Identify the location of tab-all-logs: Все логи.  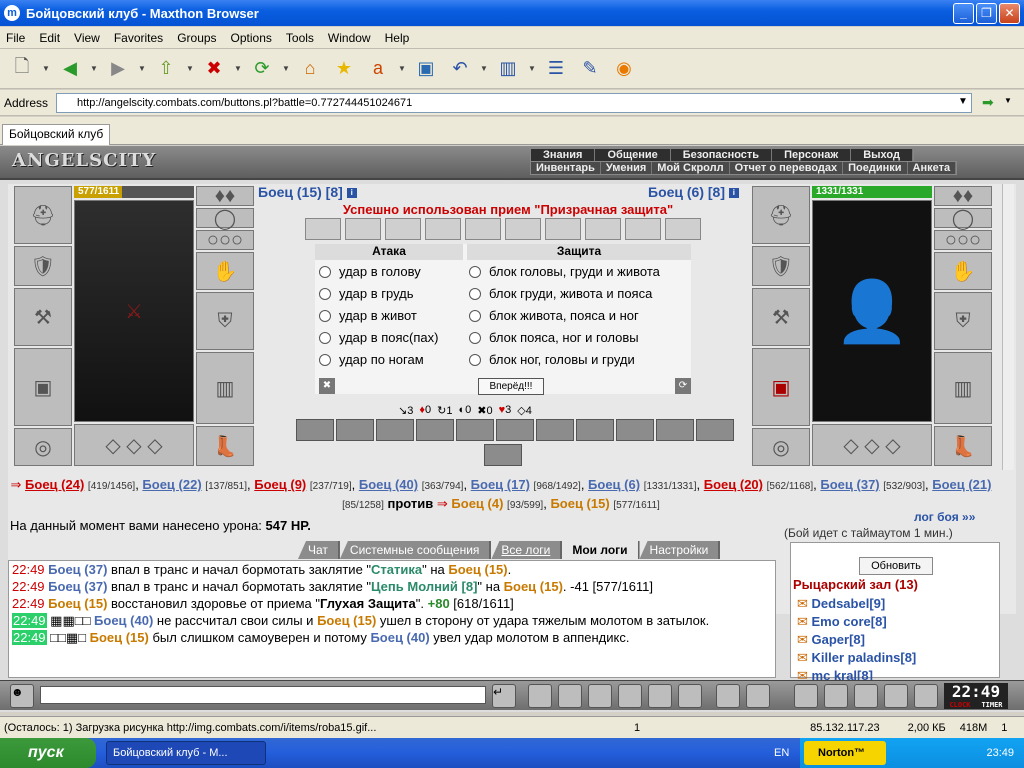
(527, 550).